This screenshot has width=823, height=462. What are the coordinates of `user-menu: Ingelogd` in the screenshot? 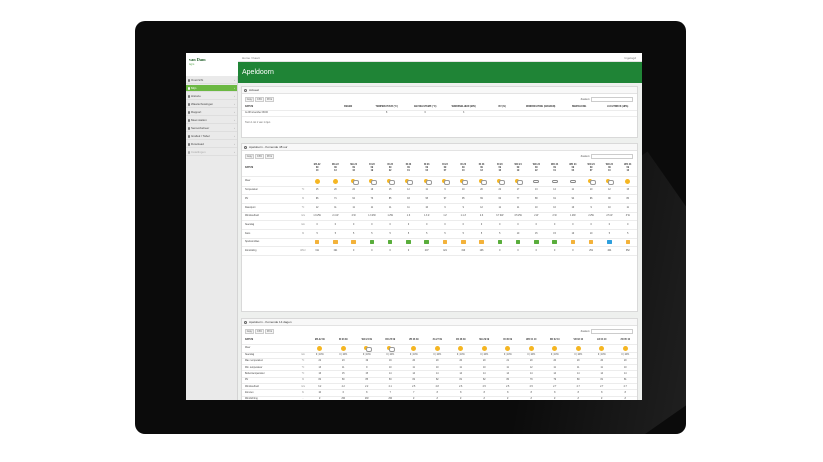 It's located at (630, 58).